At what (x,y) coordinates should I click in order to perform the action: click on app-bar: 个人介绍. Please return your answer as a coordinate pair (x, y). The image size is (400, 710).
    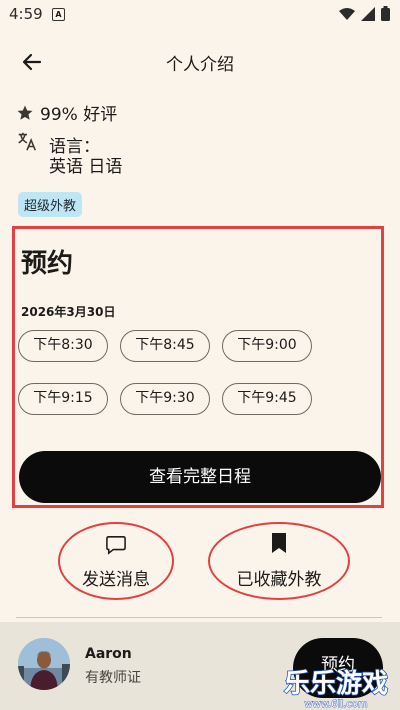
    Looking at the image, I should click on (200, 62).